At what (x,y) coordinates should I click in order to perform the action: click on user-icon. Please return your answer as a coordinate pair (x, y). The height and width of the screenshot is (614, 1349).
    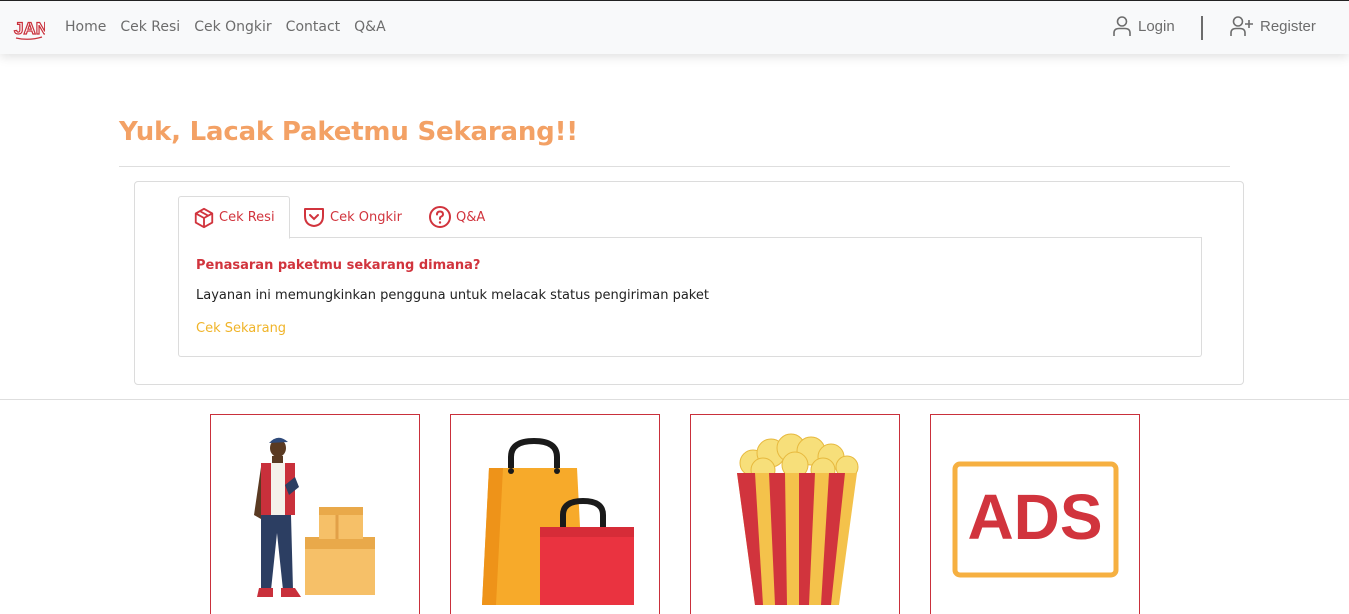
    Looking at the image, I should click on (1122, 26).